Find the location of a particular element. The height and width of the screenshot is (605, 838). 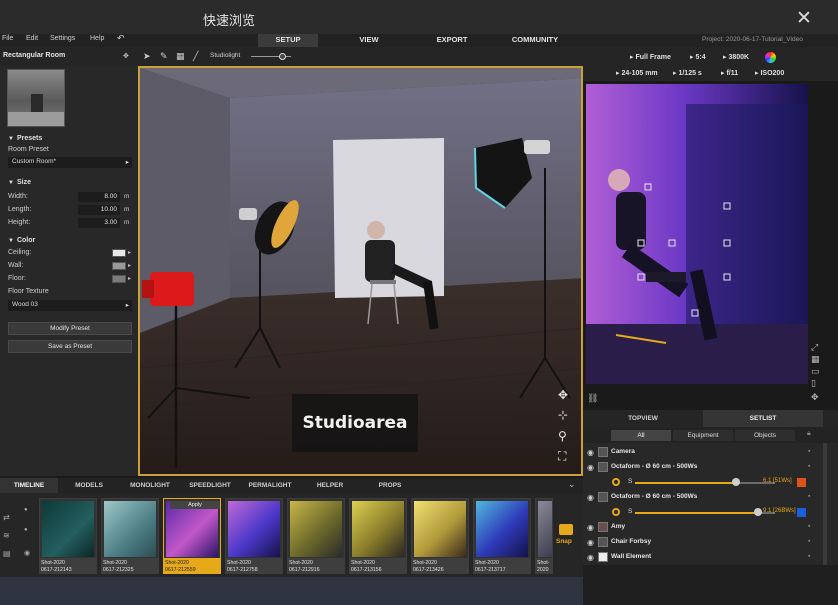

setlist-item-camera: ◉ Camera ▪ is located at coordinates (703, 452).